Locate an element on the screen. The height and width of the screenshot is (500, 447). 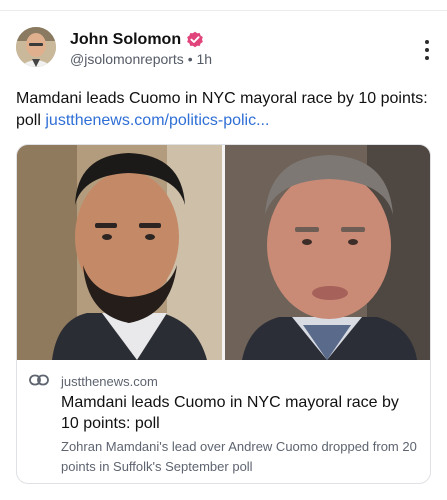
avatar is located at coordinates (36, 47).